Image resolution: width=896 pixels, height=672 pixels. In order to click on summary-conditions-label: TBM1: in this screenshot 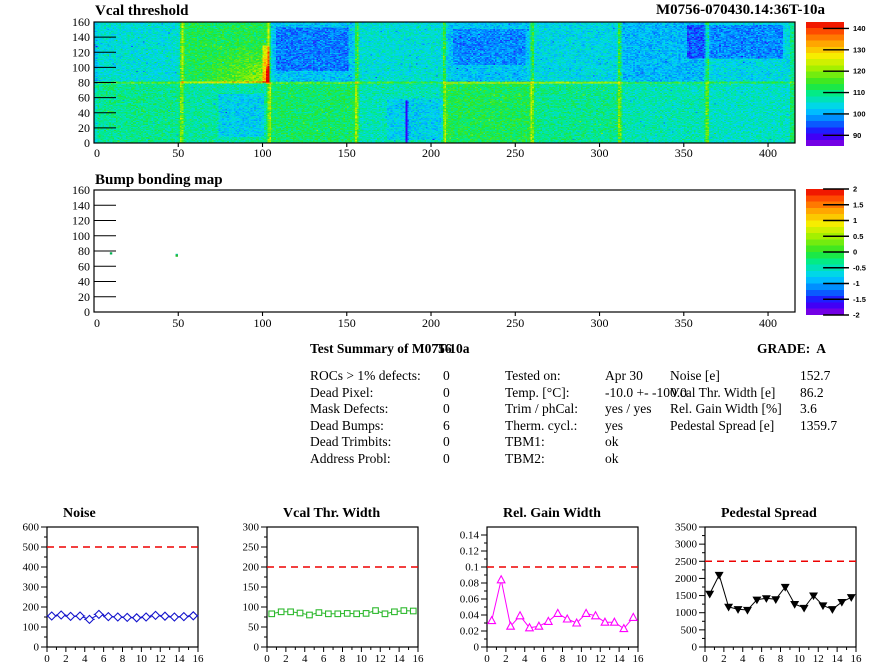, I will do `click(525, 441)`.